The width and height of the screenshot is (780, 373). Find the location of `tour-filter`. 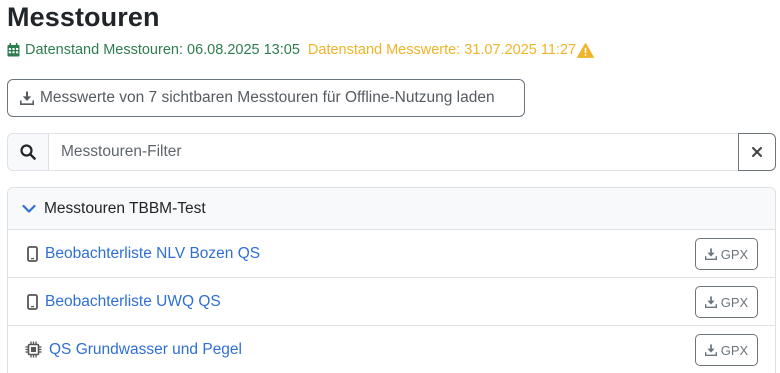

tour-filter is located at coordinates (391, 152).